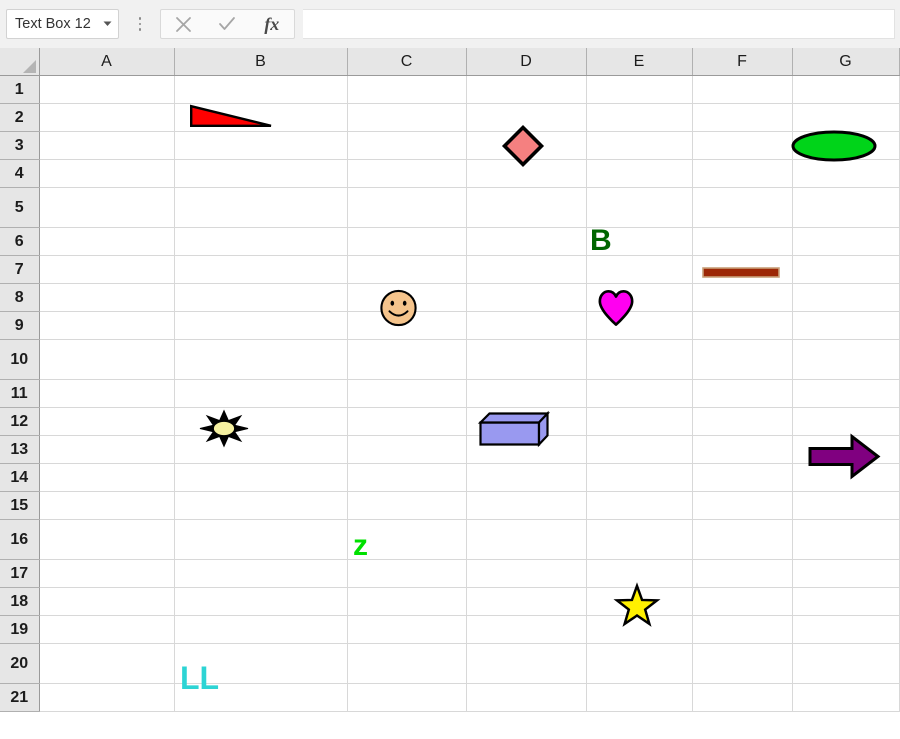 This screenshot has height=739, width=900. What do you see at coordinates (261, 505) in the screenshot?
I see `cell-B15` at bounding box center [261, 505].